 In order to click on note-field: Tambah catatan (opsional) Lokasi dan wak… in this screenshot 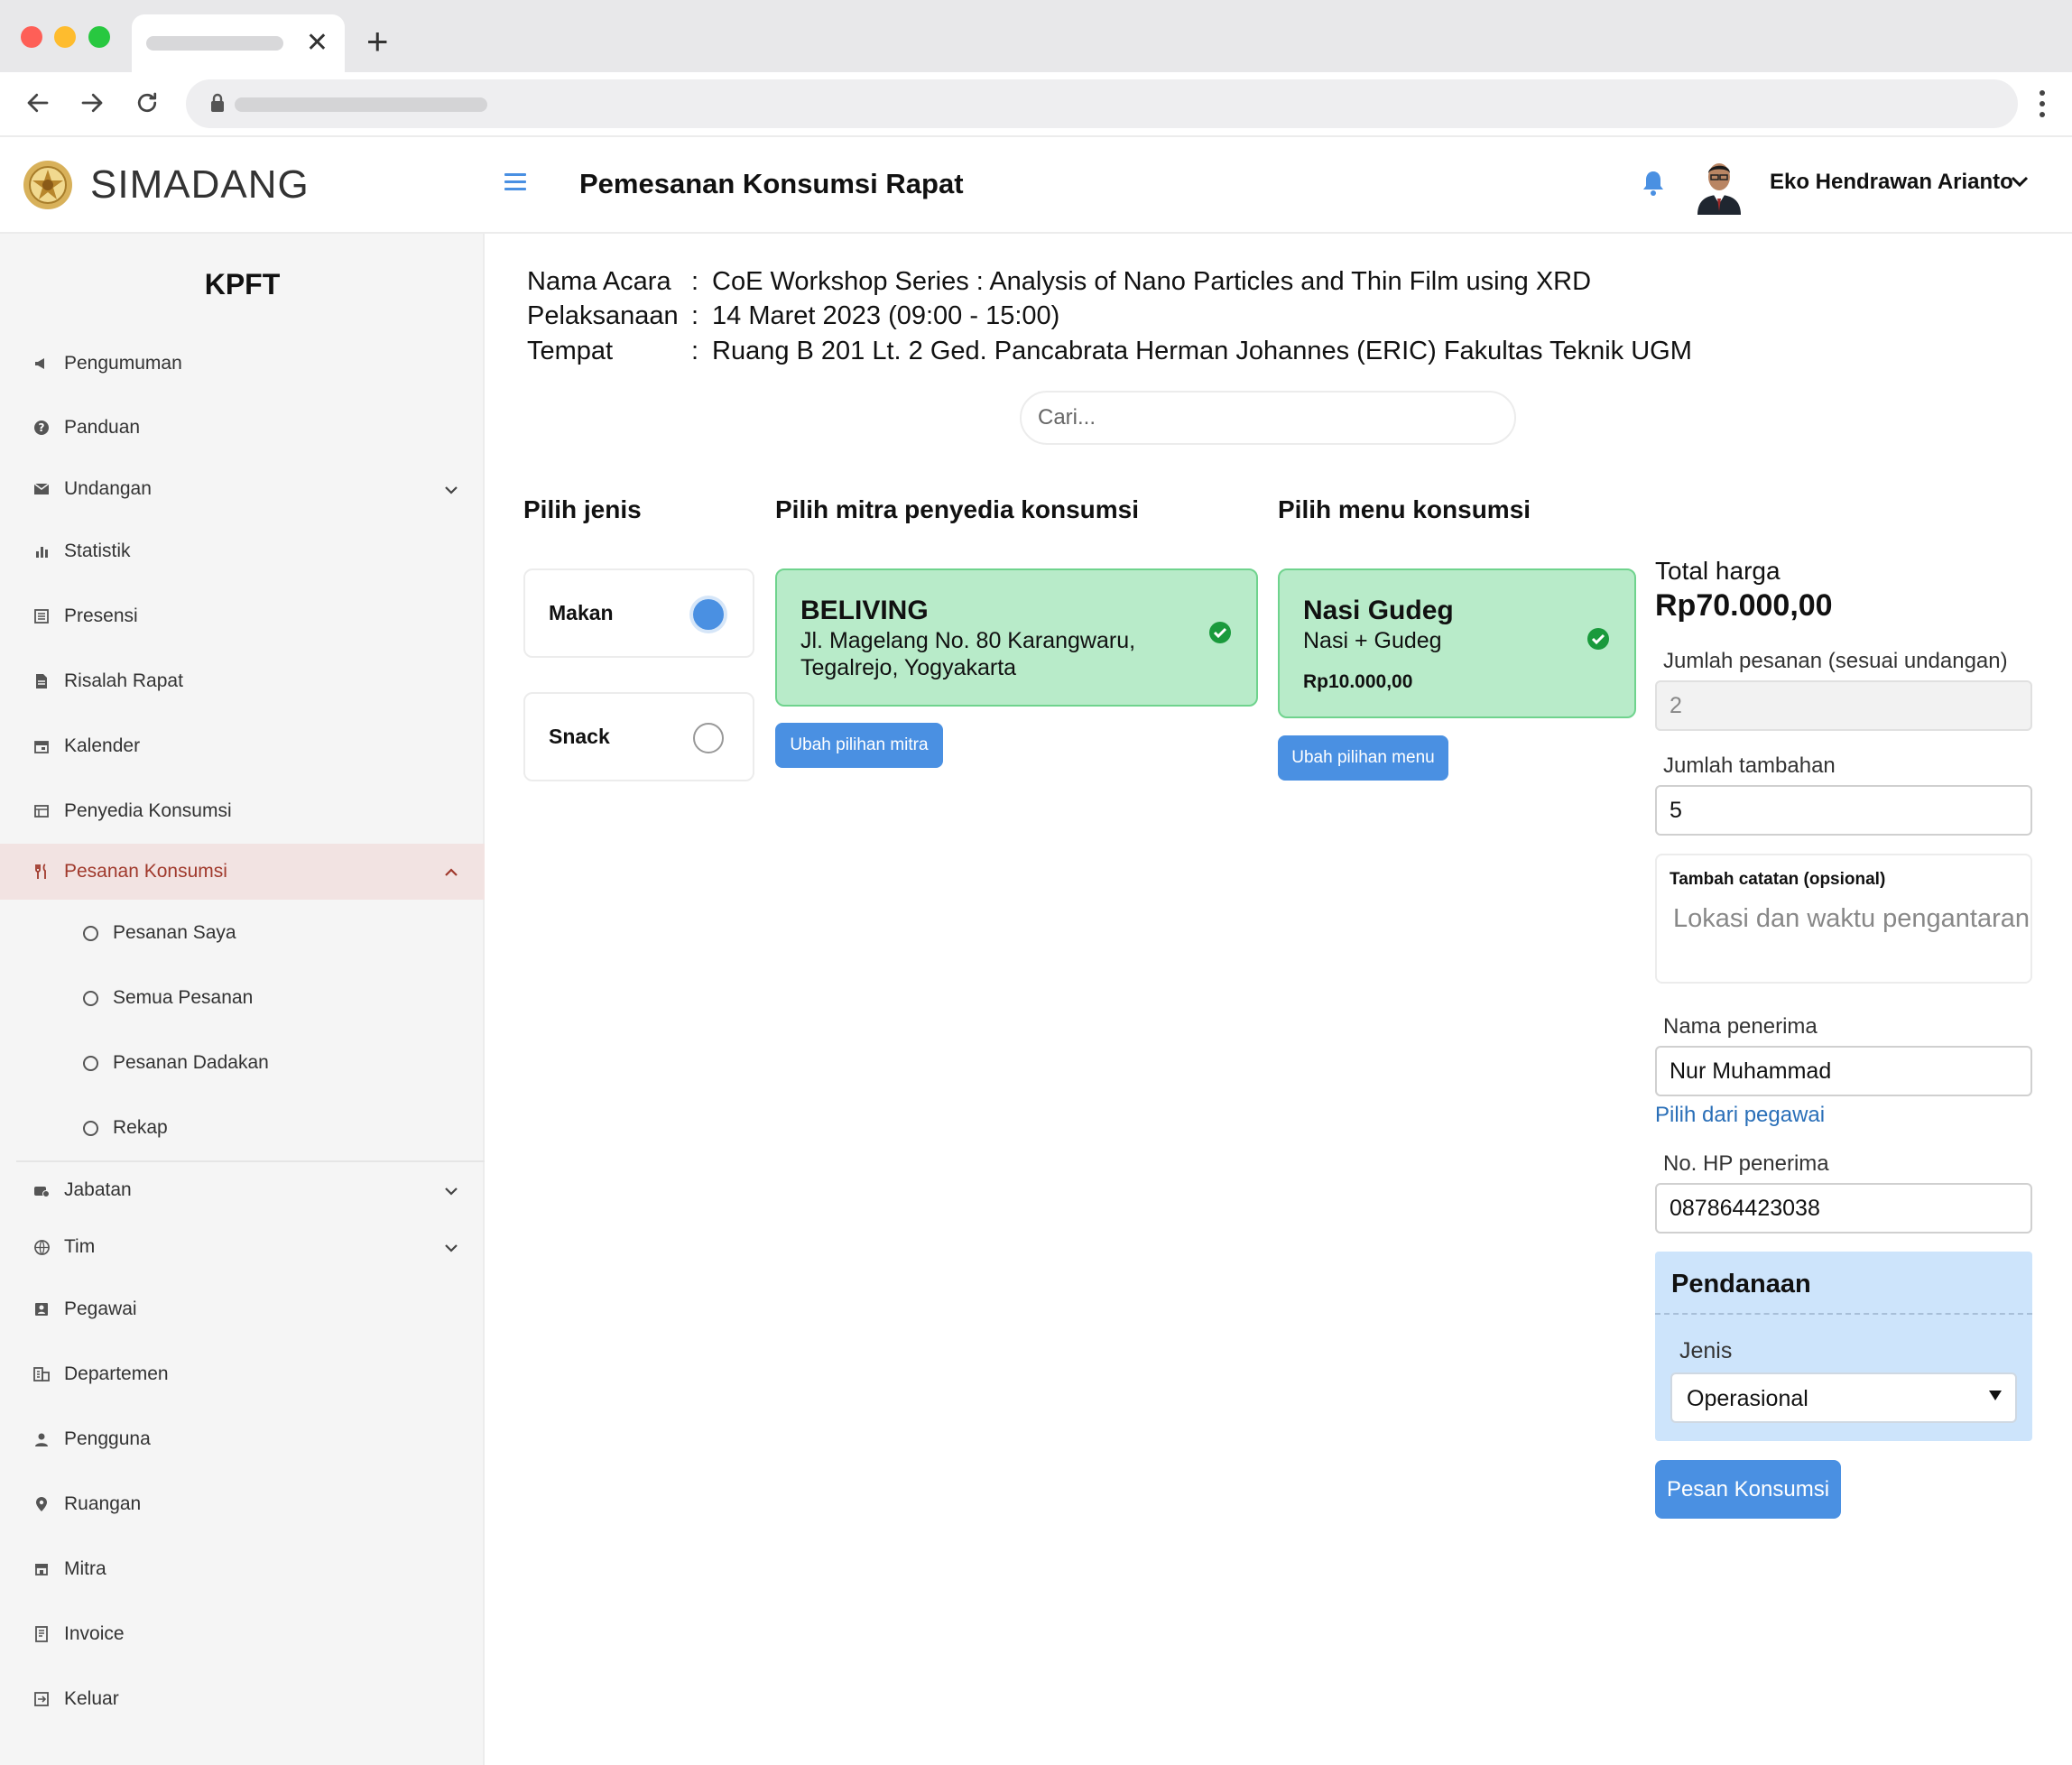, I will do `click(1843, 919)`.